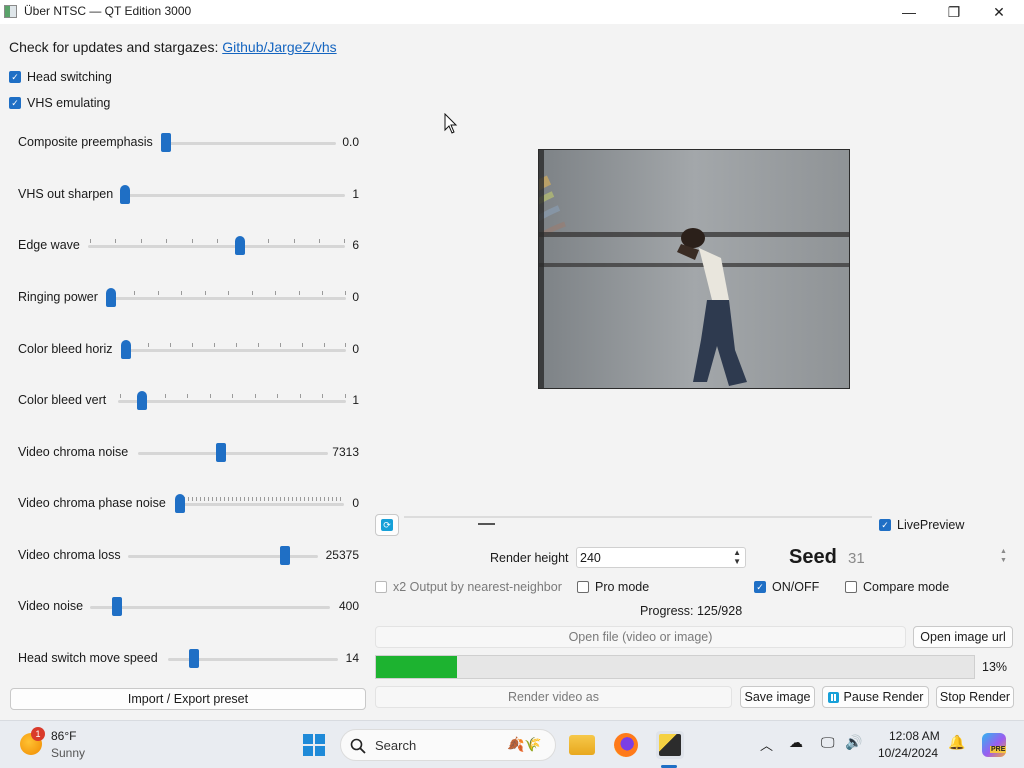 The height and width of the screenshot is (768, 1024). Describe the element at coordinates (190, 556) in the screenshot. I see `slider-video-chroma-loss: Video chroma loss 25375` at that location.